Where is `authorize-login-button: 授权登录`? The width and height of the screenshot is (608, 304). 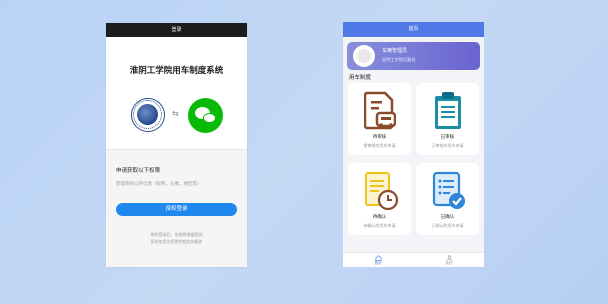 authorize-login-button: 授权登录 is located at coordinates (176, 209).